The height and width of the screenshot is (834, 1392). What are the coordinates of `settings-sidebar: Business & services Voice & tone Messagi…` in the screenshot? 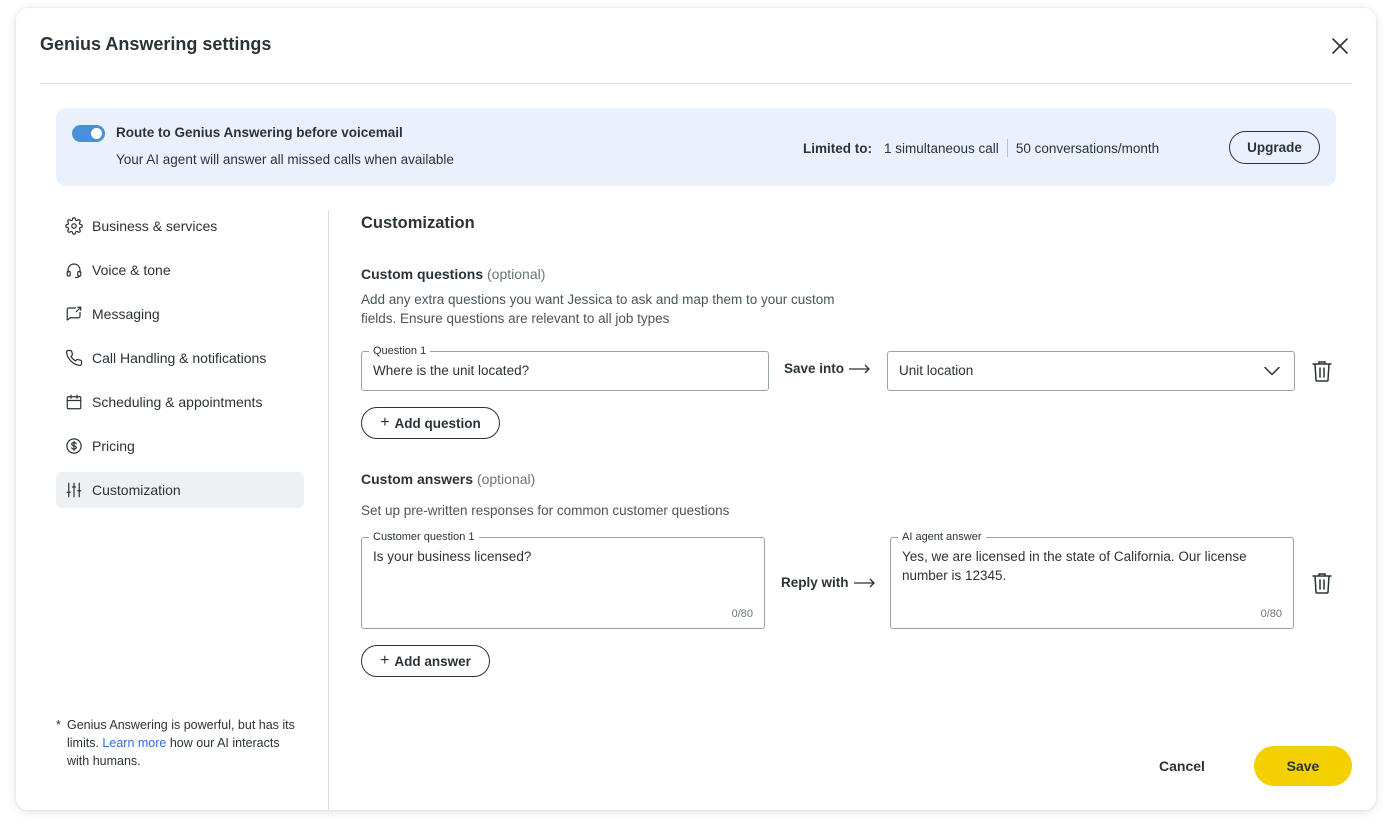 It's located at (180, 362).